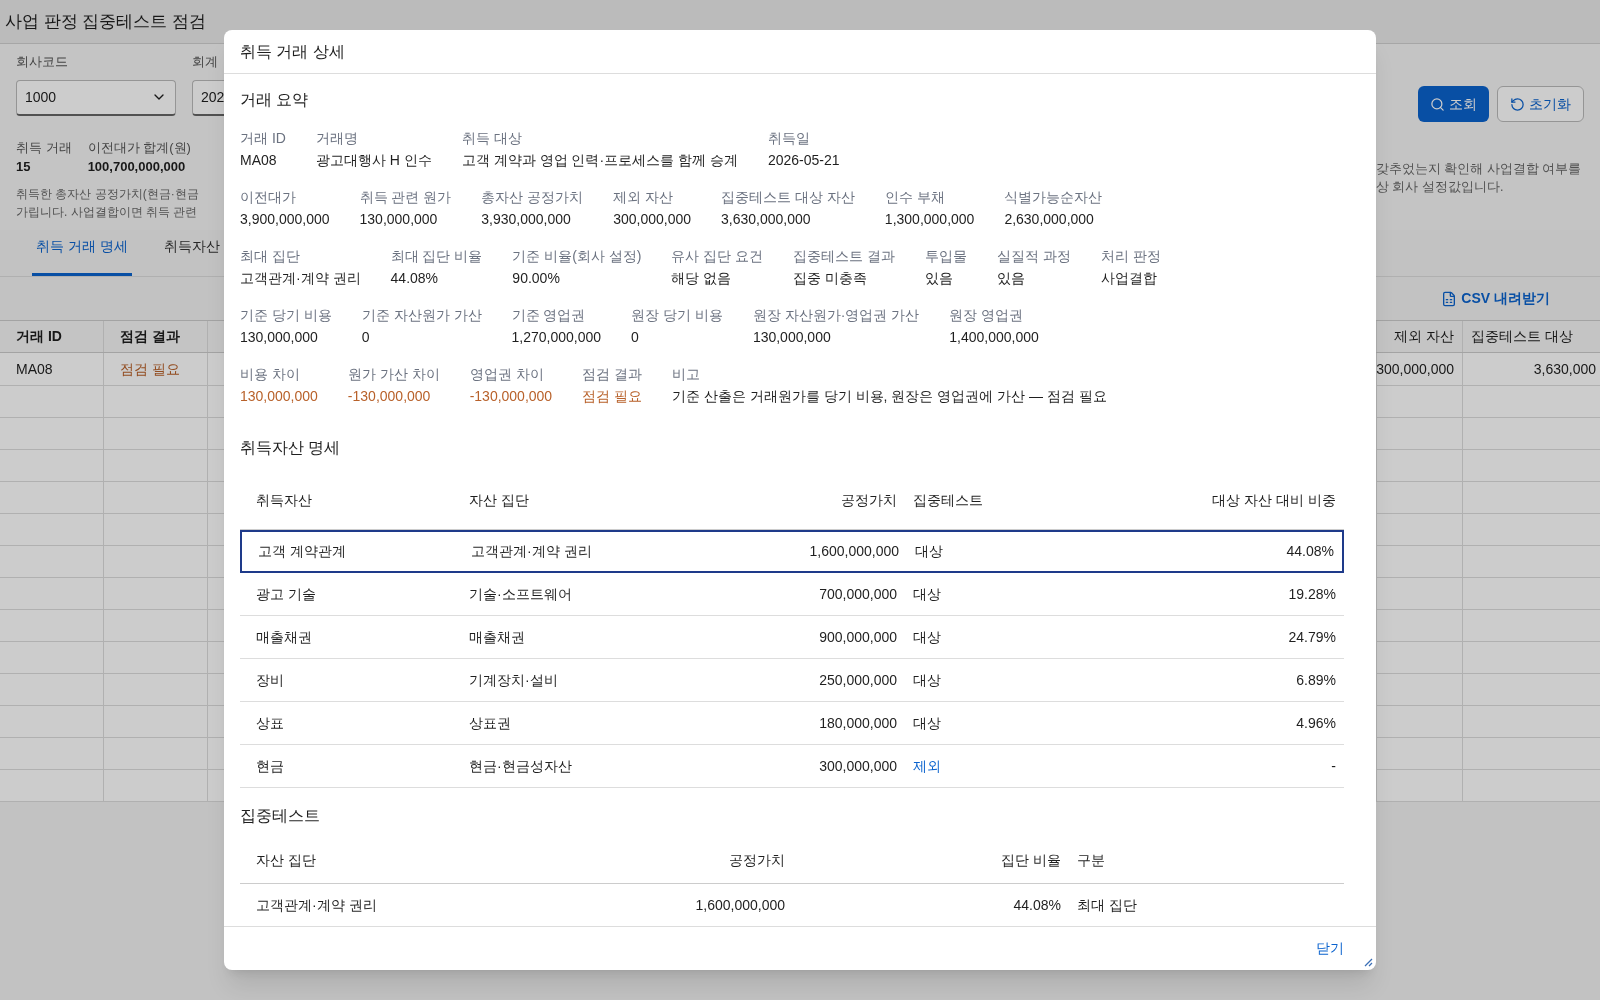 This screenshot has height=1000, width=1600. Describe the element at coordinates (577, 256) in the screenshot. I see `field-label: 기준 비율(회사 설정)` at that location.